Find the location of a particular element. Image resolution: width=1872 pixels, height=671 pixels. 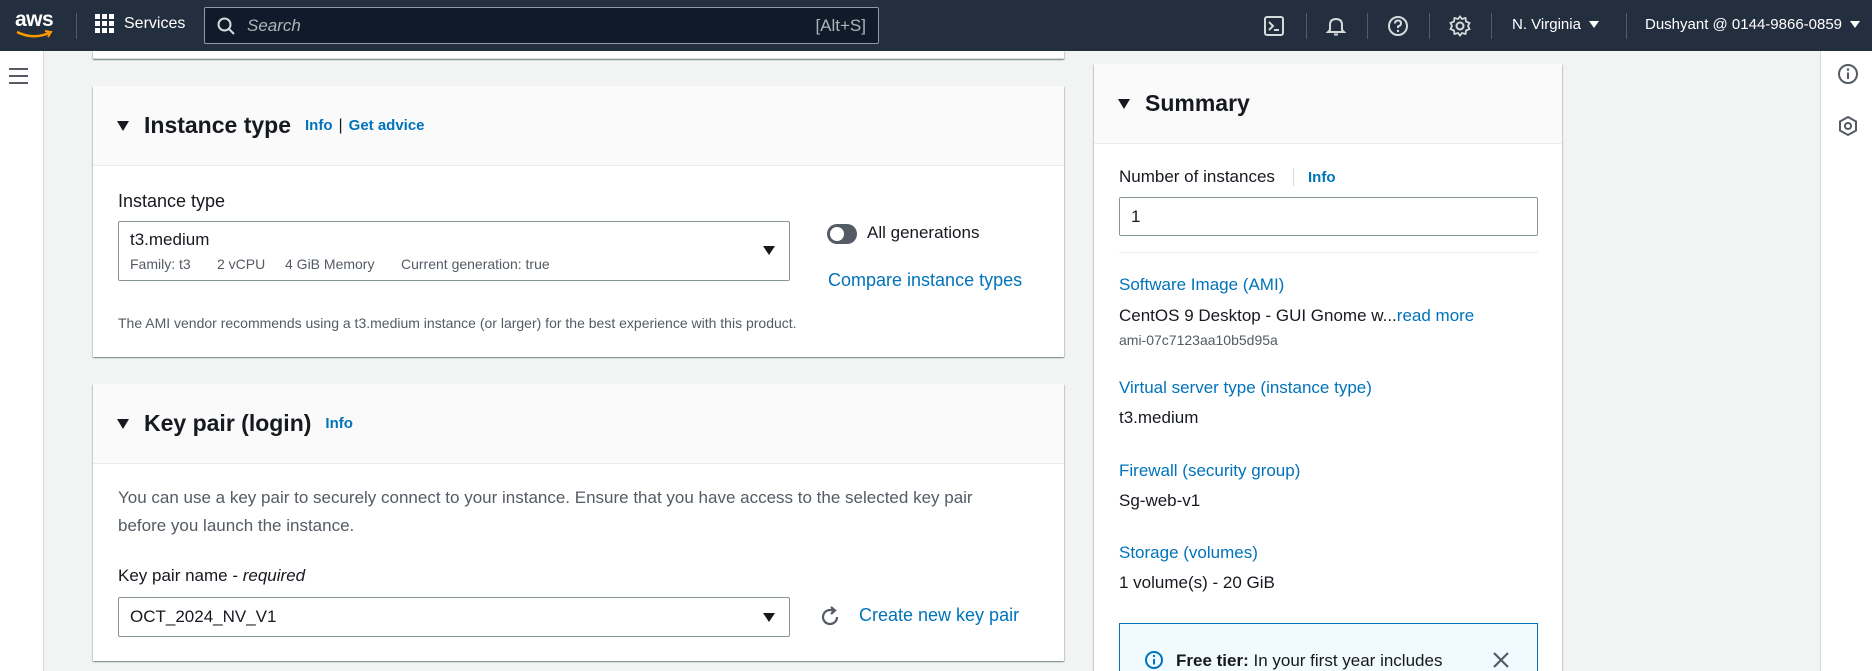

required-label: required is located at coordinates (274, 575).